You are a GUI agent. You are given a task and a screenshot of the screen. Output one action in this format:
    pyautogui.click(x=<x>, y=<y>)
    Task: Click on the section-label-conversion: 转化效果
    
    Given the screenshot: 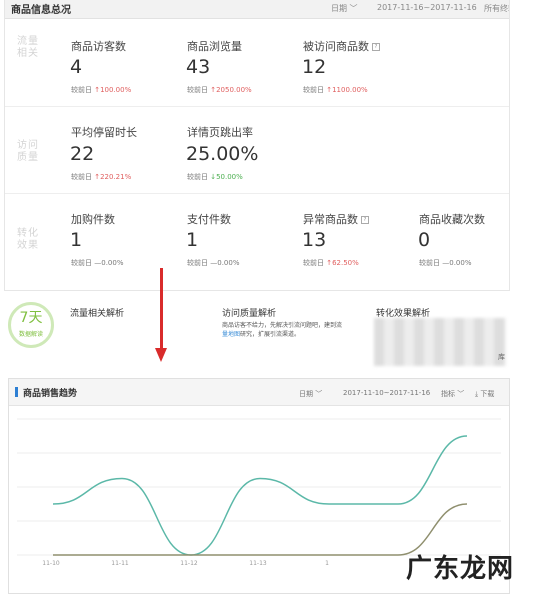 What is the action you would take?
    pyautogui.click(x=28, y=239)
    